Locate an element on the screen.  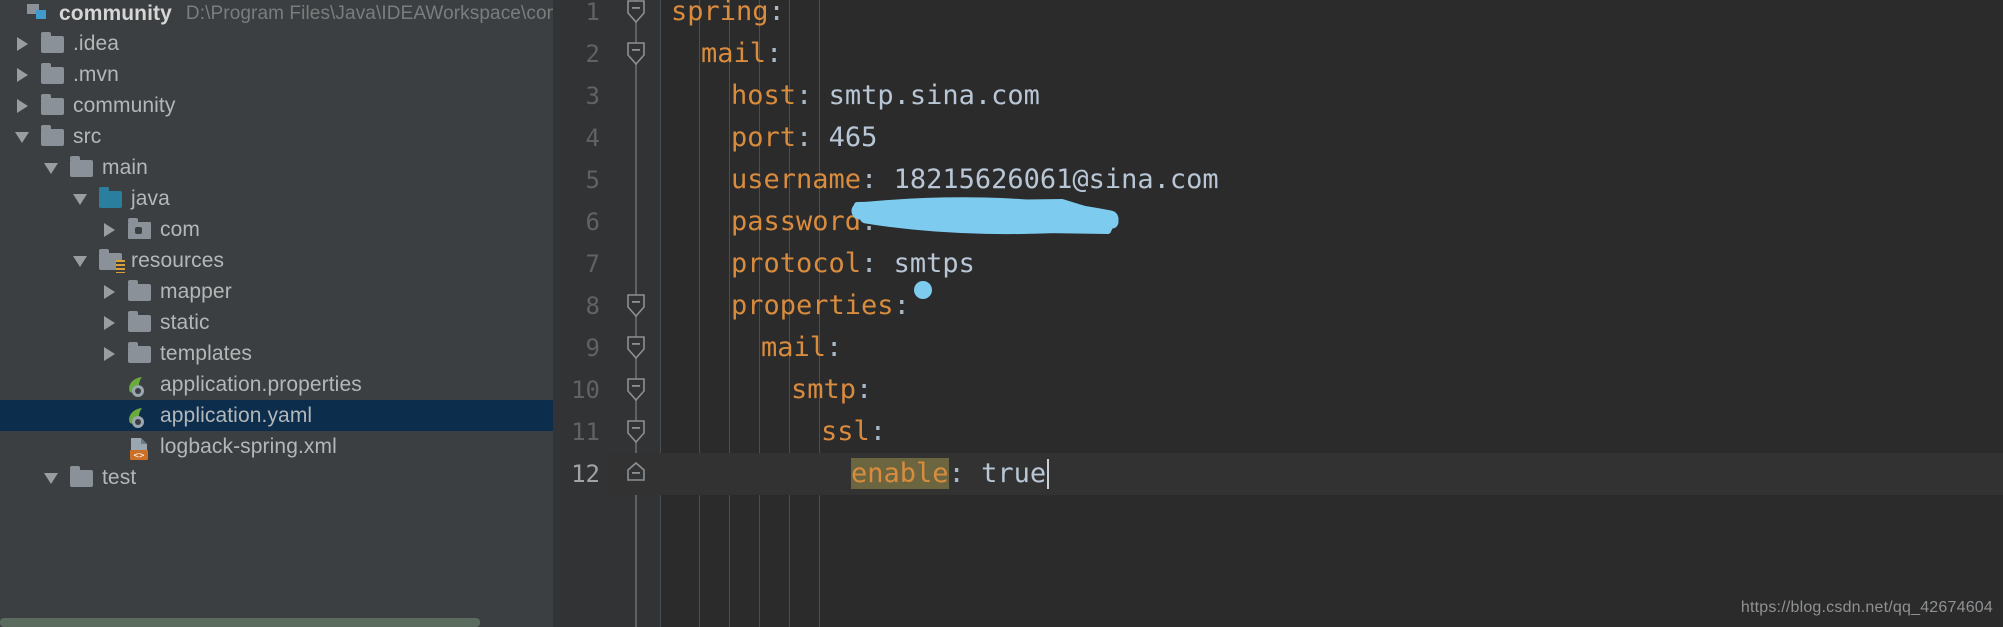
fold-end-icon is located at coordinates (636, 474).